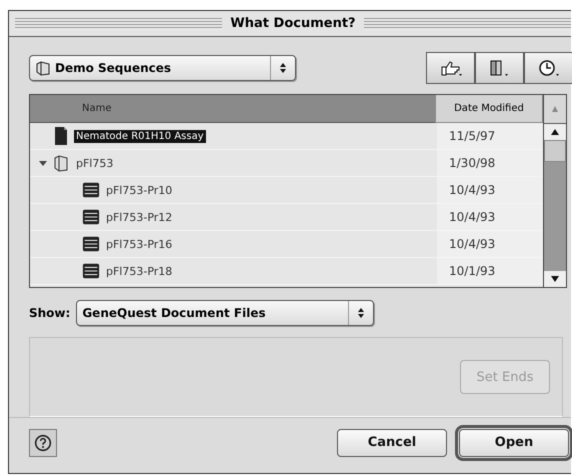 The width and height of the screenshot is (572, 476). I want to click on date-cell: 10/1/93, so click(490, 271).